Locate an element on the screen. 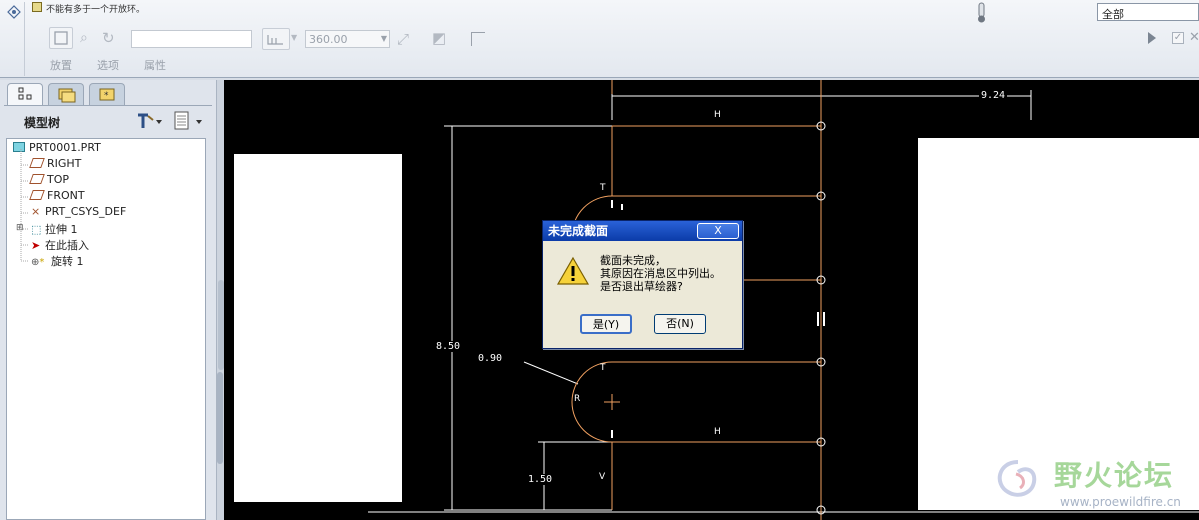 The image size is (1199, 520). constraint-h-bottom: H is located at coordinates (717, 432).